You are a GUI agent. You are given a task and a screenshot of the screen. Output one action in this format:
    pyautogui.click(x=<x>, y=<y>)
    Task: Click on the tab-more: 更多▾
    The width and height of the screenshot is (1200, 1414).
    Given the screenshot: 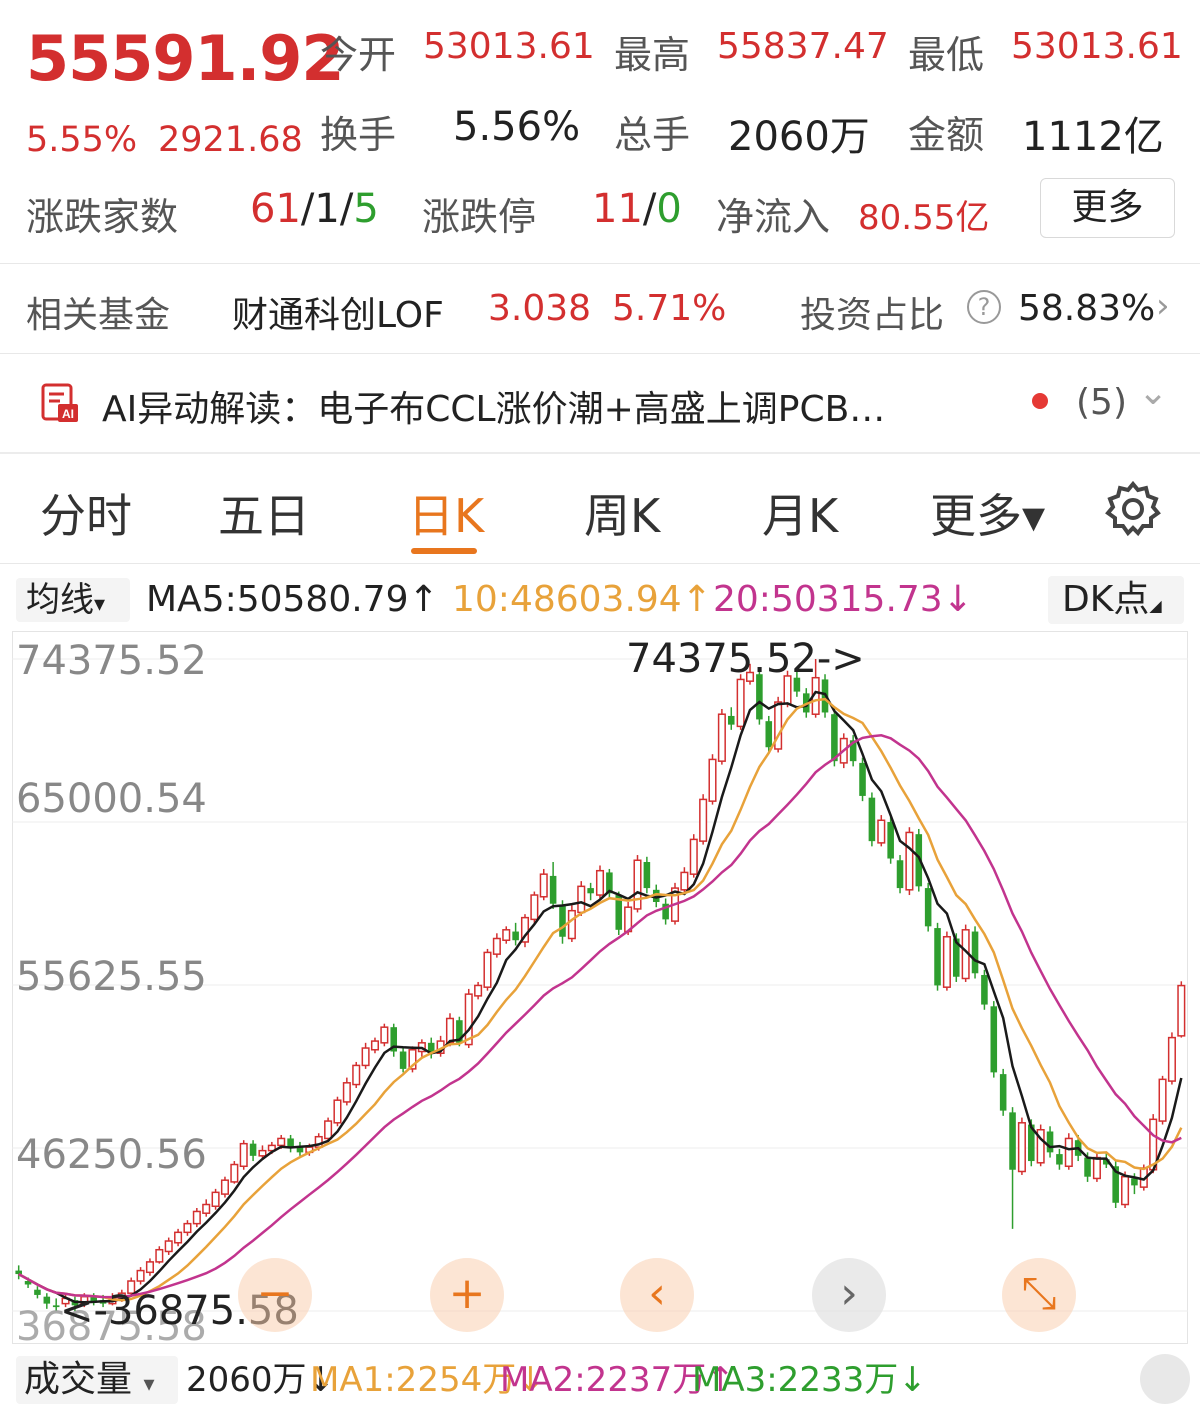 What is the action you would take?
    pyautogui.click(x=987, y=513)
    